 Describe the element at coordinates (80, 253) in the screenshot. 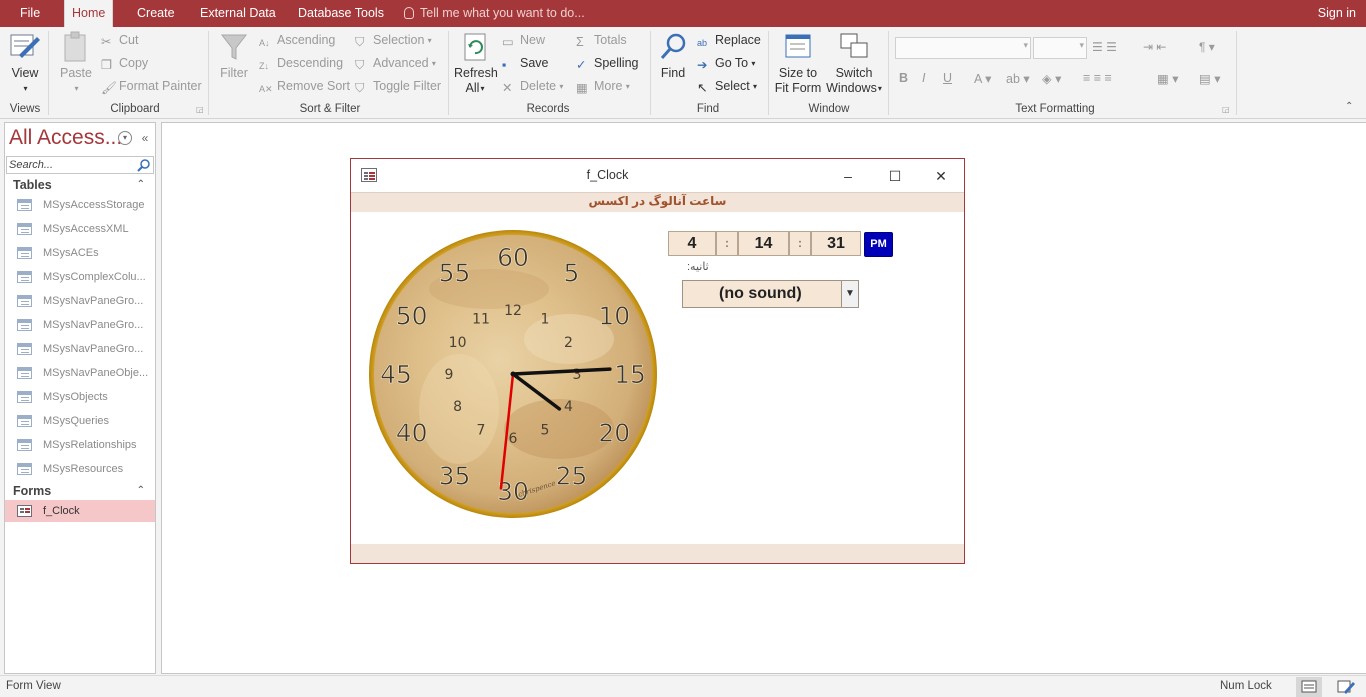

I see `nav-table-item: MSysACEs` at that location.